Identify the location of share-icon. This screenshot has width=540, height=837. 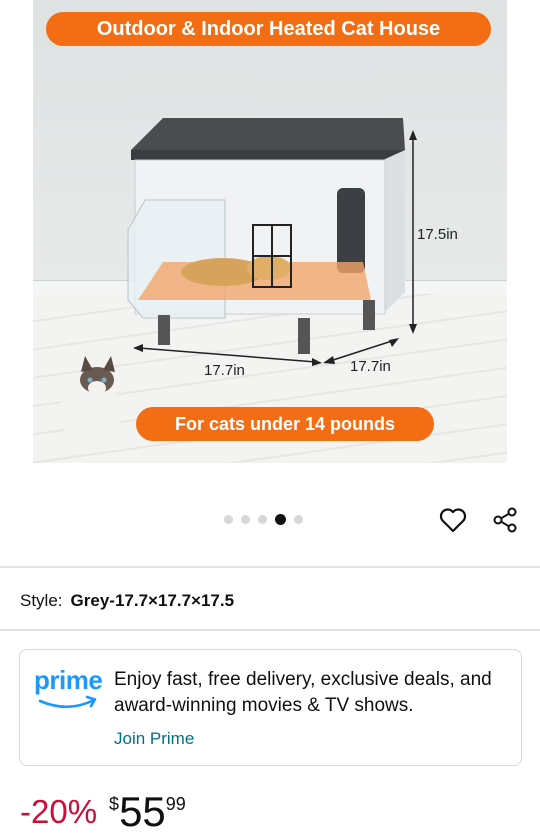
(505, 520).